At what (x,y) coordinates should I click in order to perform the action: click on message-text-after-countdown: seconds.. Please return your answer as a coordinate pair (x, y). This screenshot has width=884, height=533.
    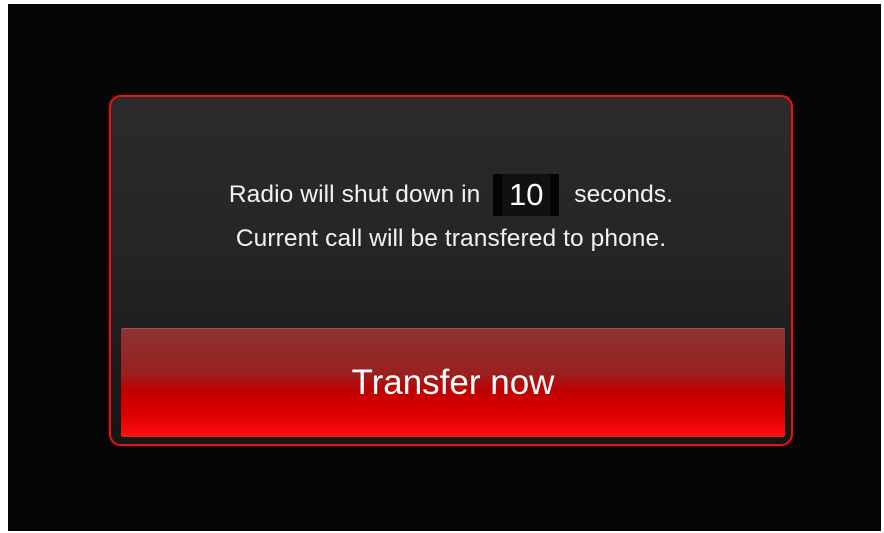
    Looking at the image, I should click on (624, 194).